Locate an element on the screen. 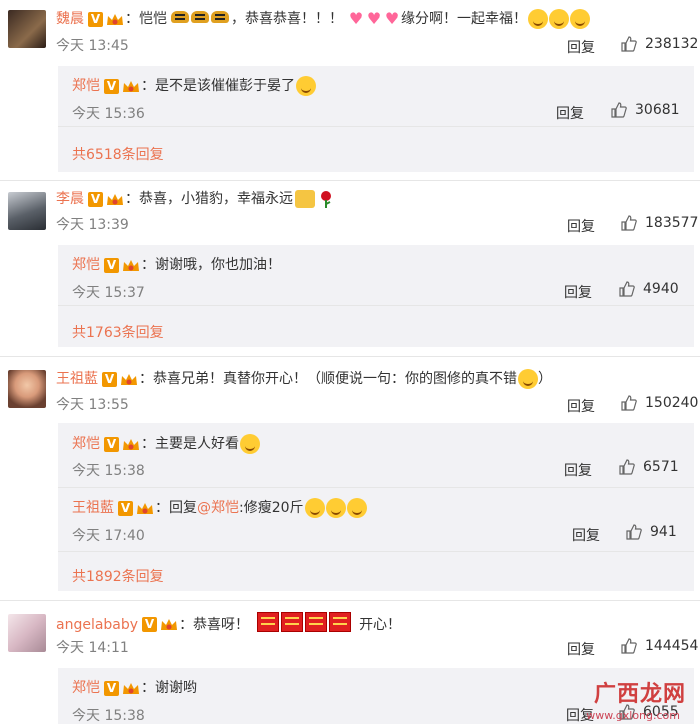 The height and width of the screenshot is (725, 700). reply-time: 今天 15:36 is located at coordinates (108, 114).